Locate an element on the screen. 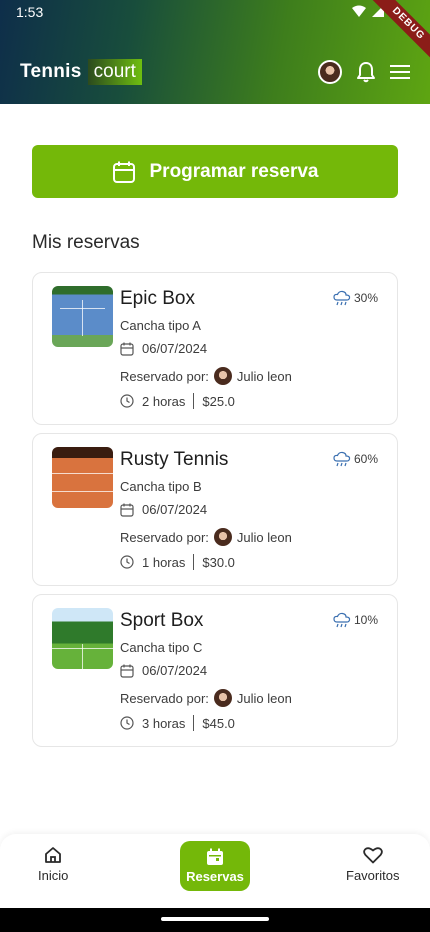 The width and height of the screenshot is (430, 932). court-name: Rusty Tennis is located at coordinates (174, 459).